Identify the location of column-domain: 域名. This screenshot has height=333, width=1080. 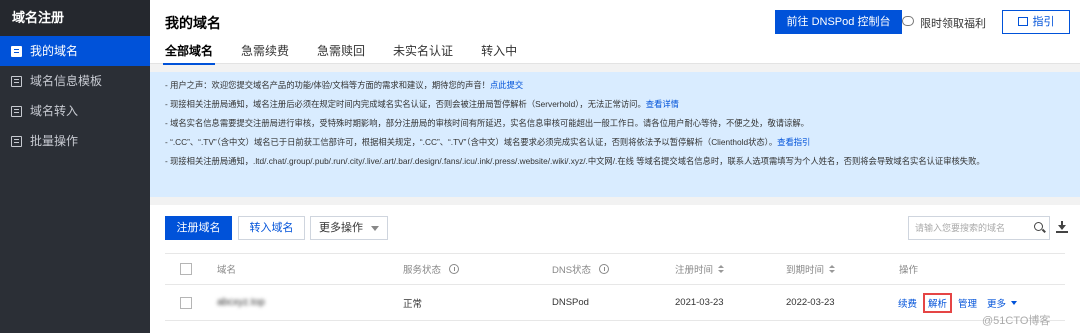
(227, 270).